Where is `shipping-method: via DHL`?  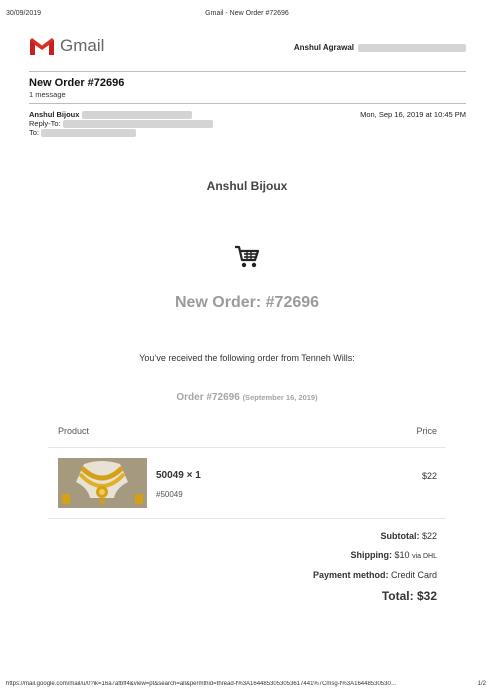 shipping-method: via DHL is located at coordinates (424, 556).